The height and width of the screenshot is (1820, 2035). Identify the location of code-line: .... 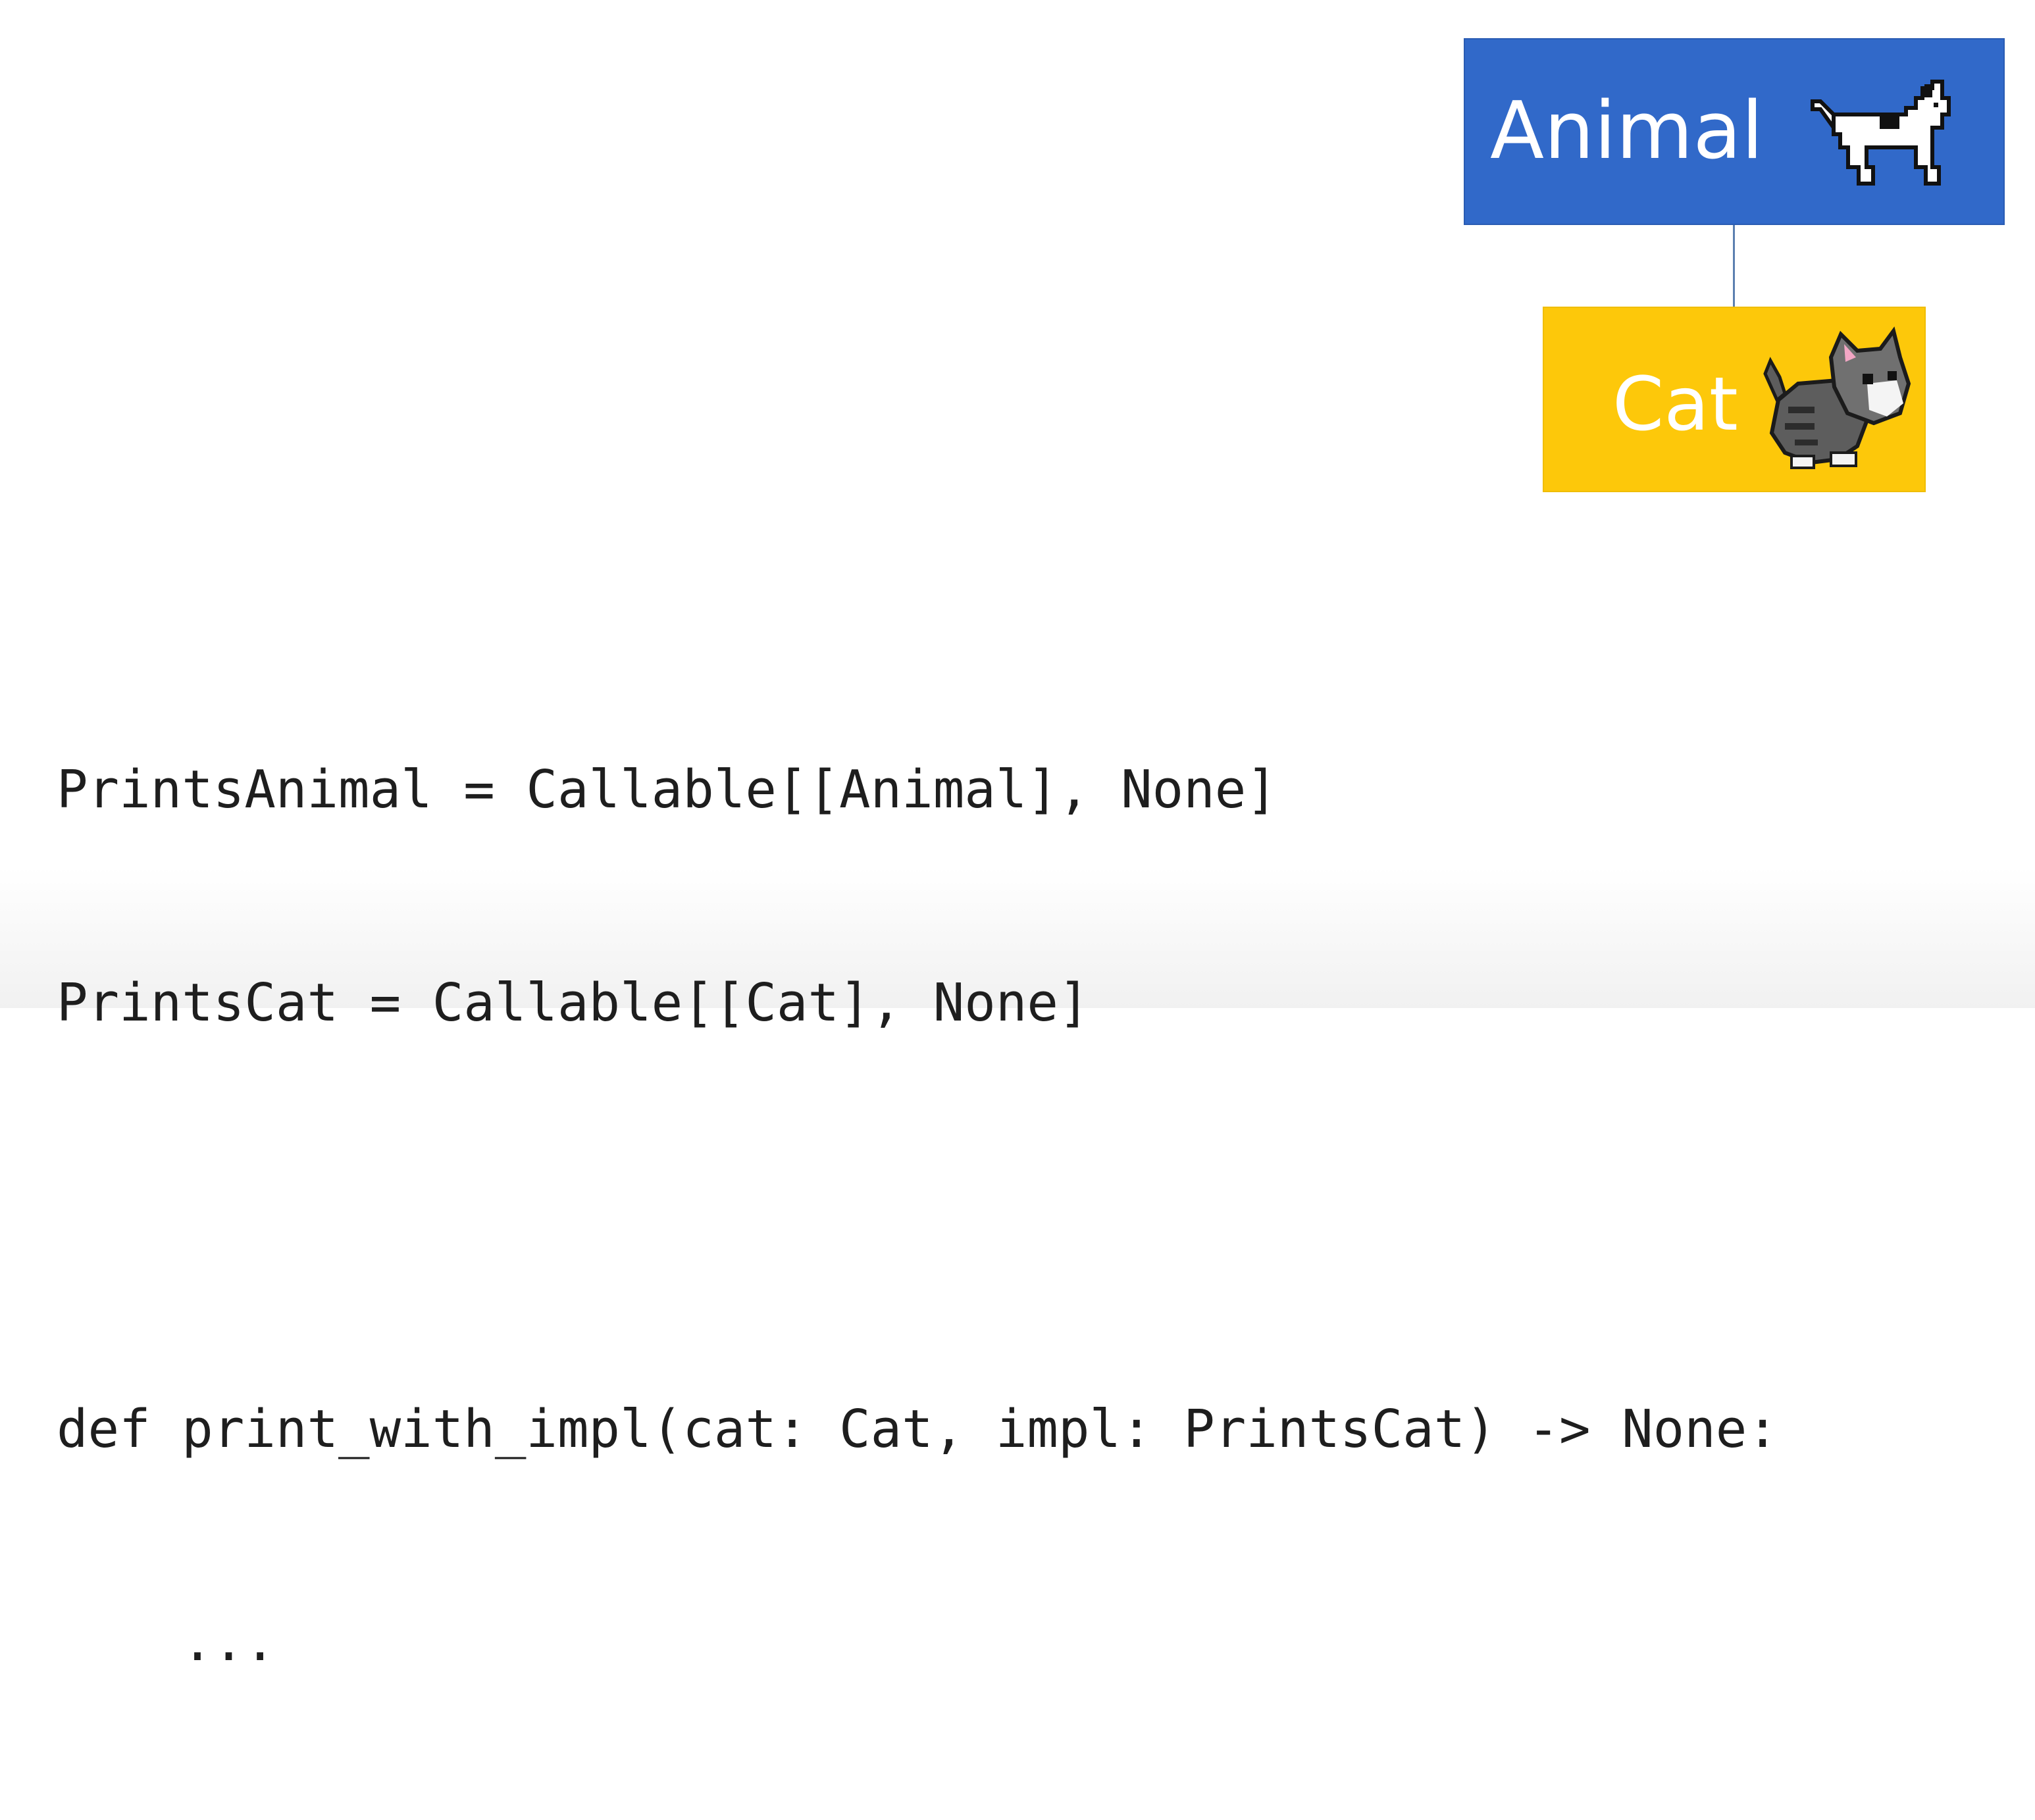
(166, 1642).